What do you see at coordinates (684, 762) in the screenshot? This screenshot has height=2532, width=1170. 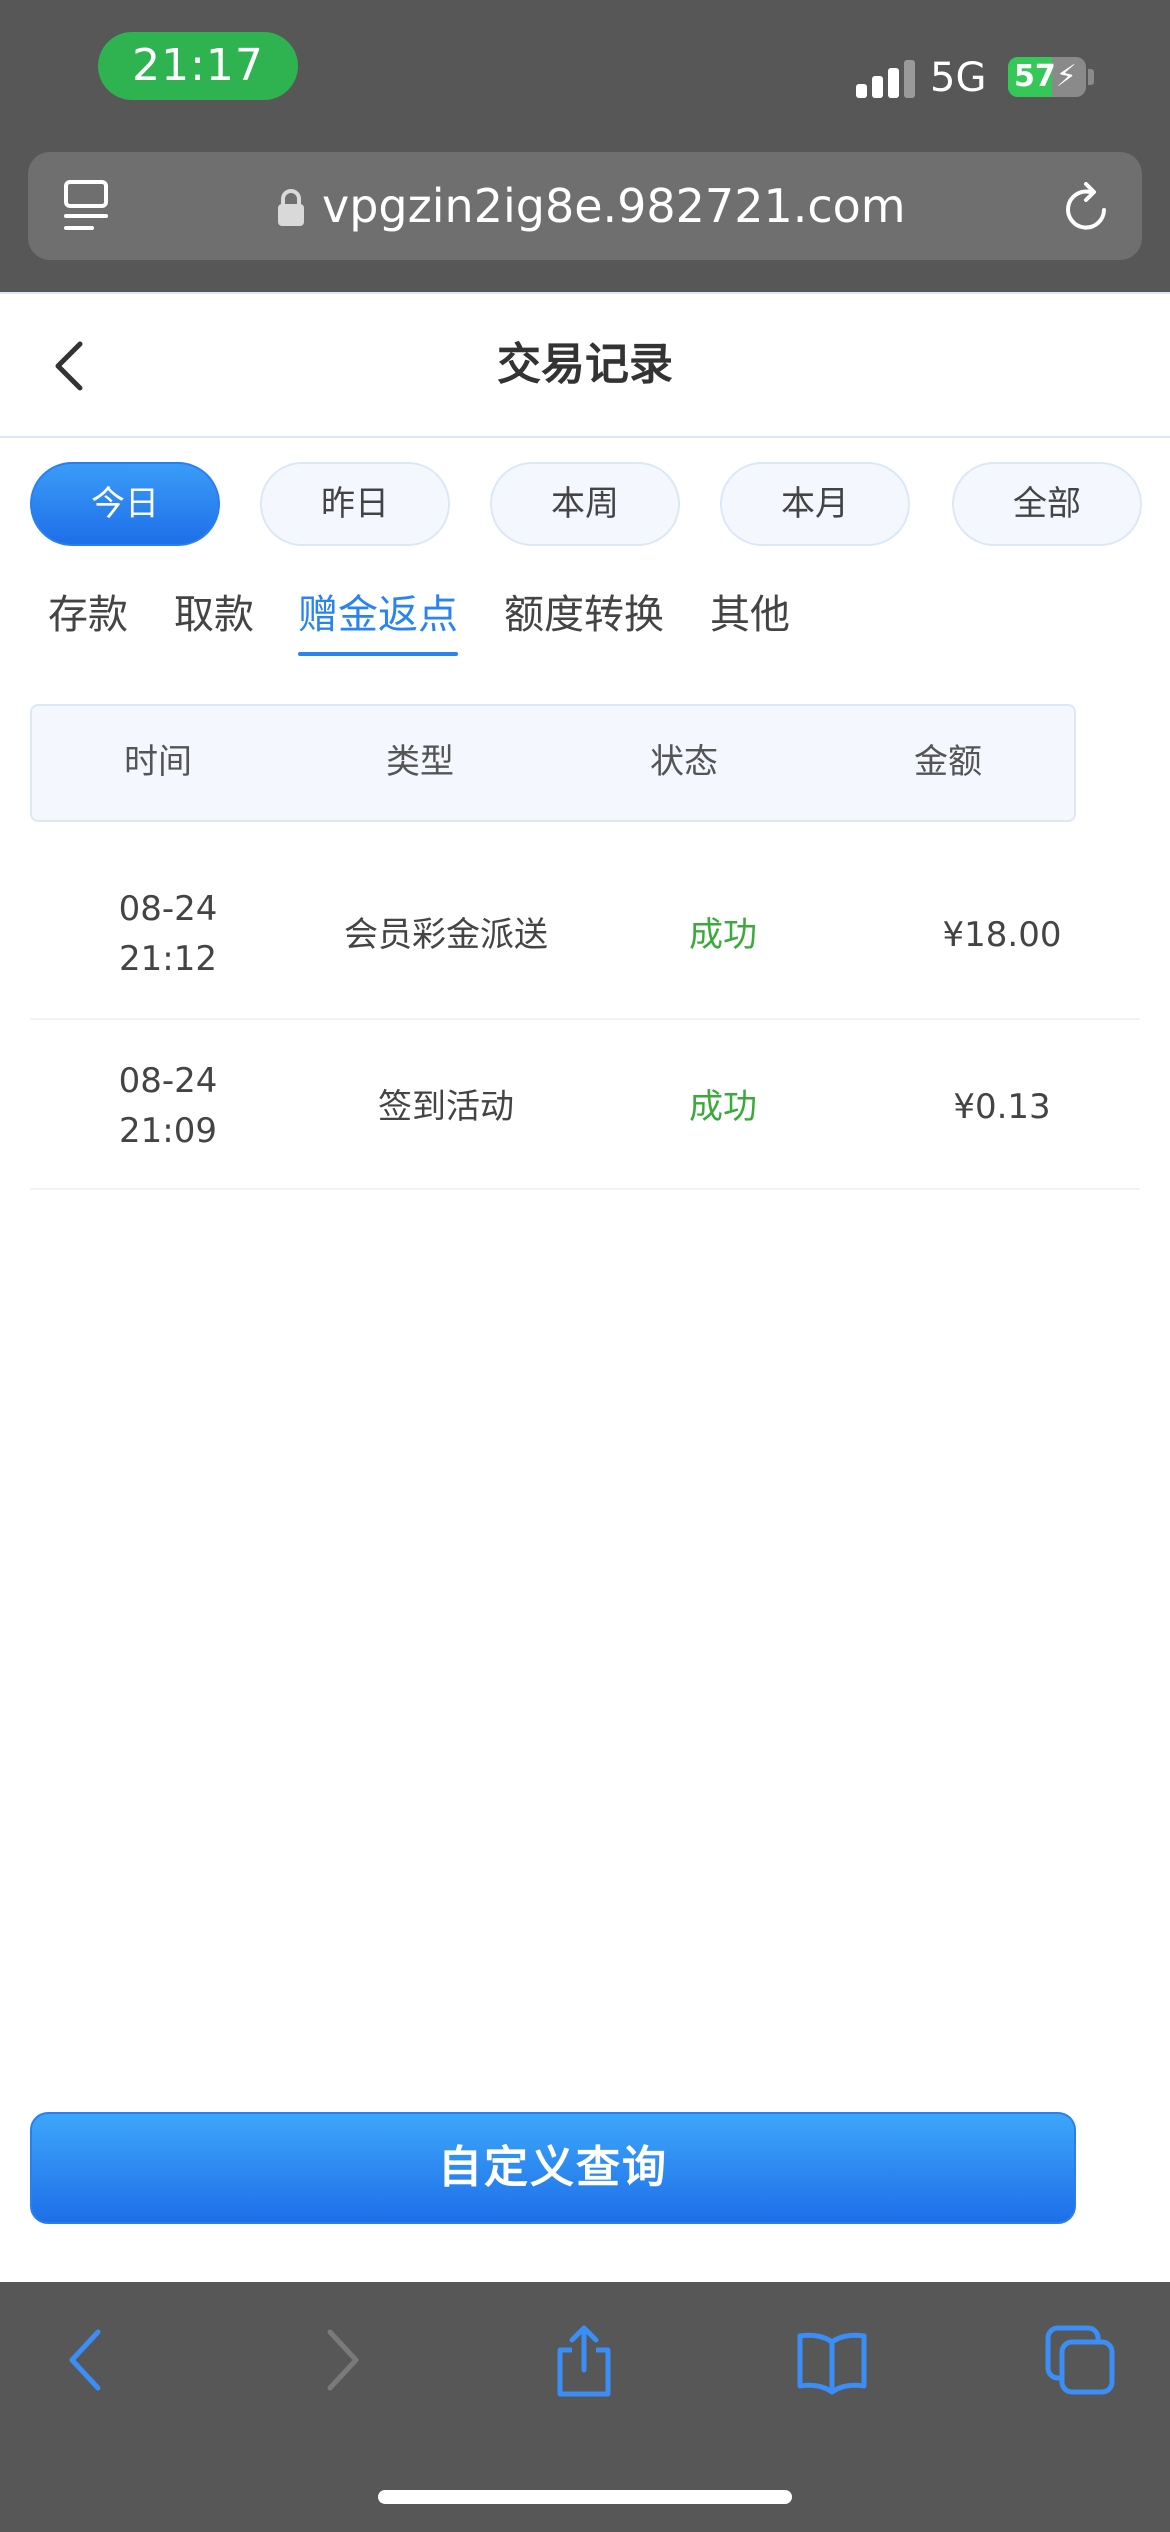 I see `column-header-status: 状态` at bounding box center [684, 762].